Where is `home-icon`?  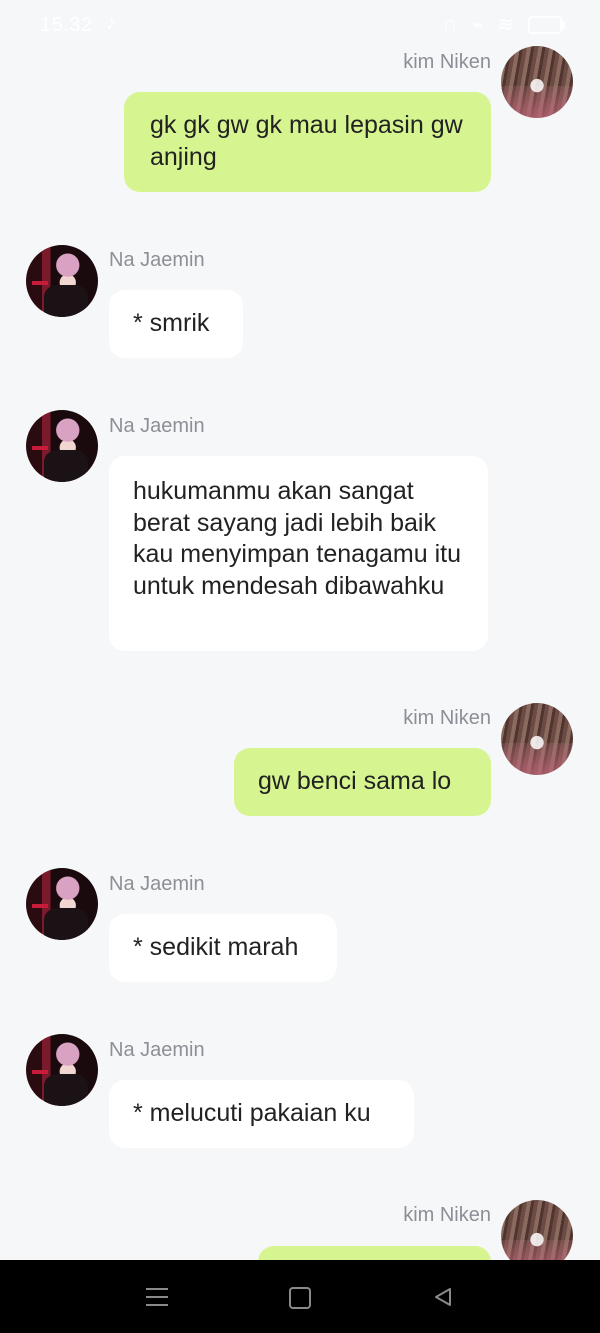 home-icon is located at coordinates (300, 1298).